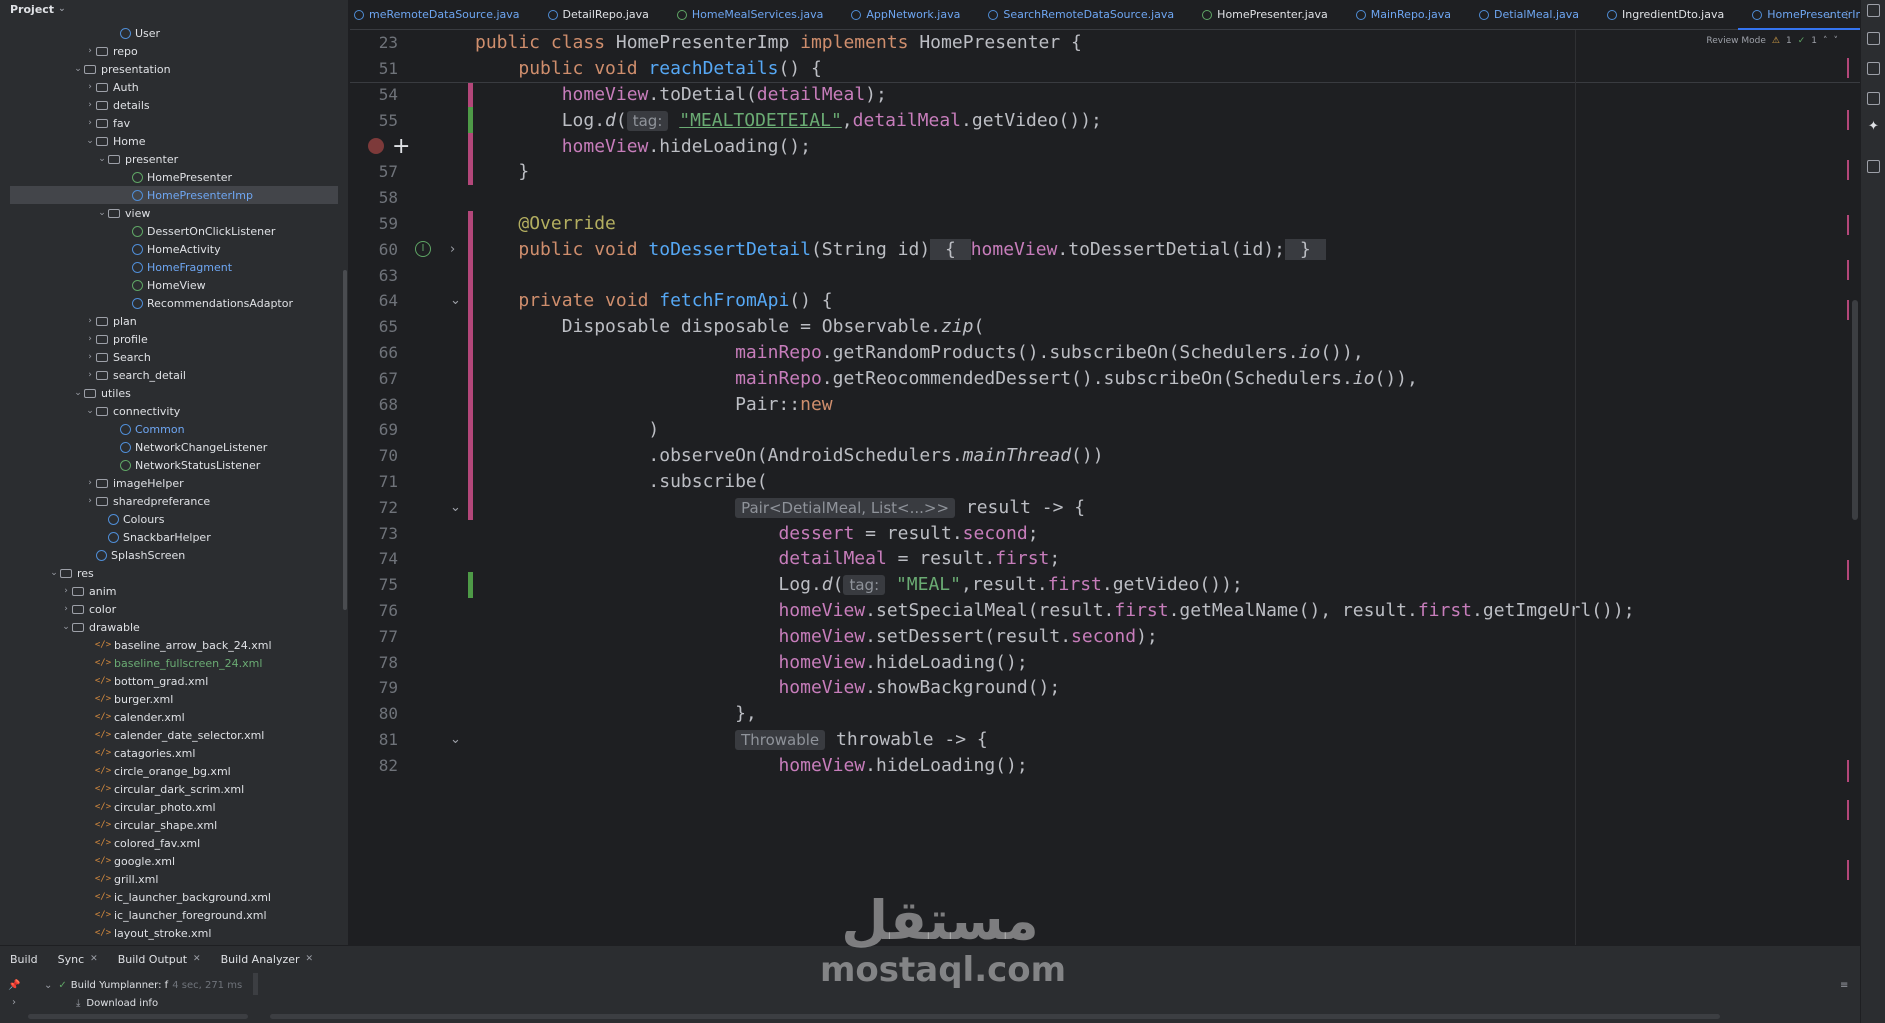 Image resolution: width=1885 pixels, height=1023 pixels. I want to click on code-line: 68 Pair::new, so click(1105, 404).